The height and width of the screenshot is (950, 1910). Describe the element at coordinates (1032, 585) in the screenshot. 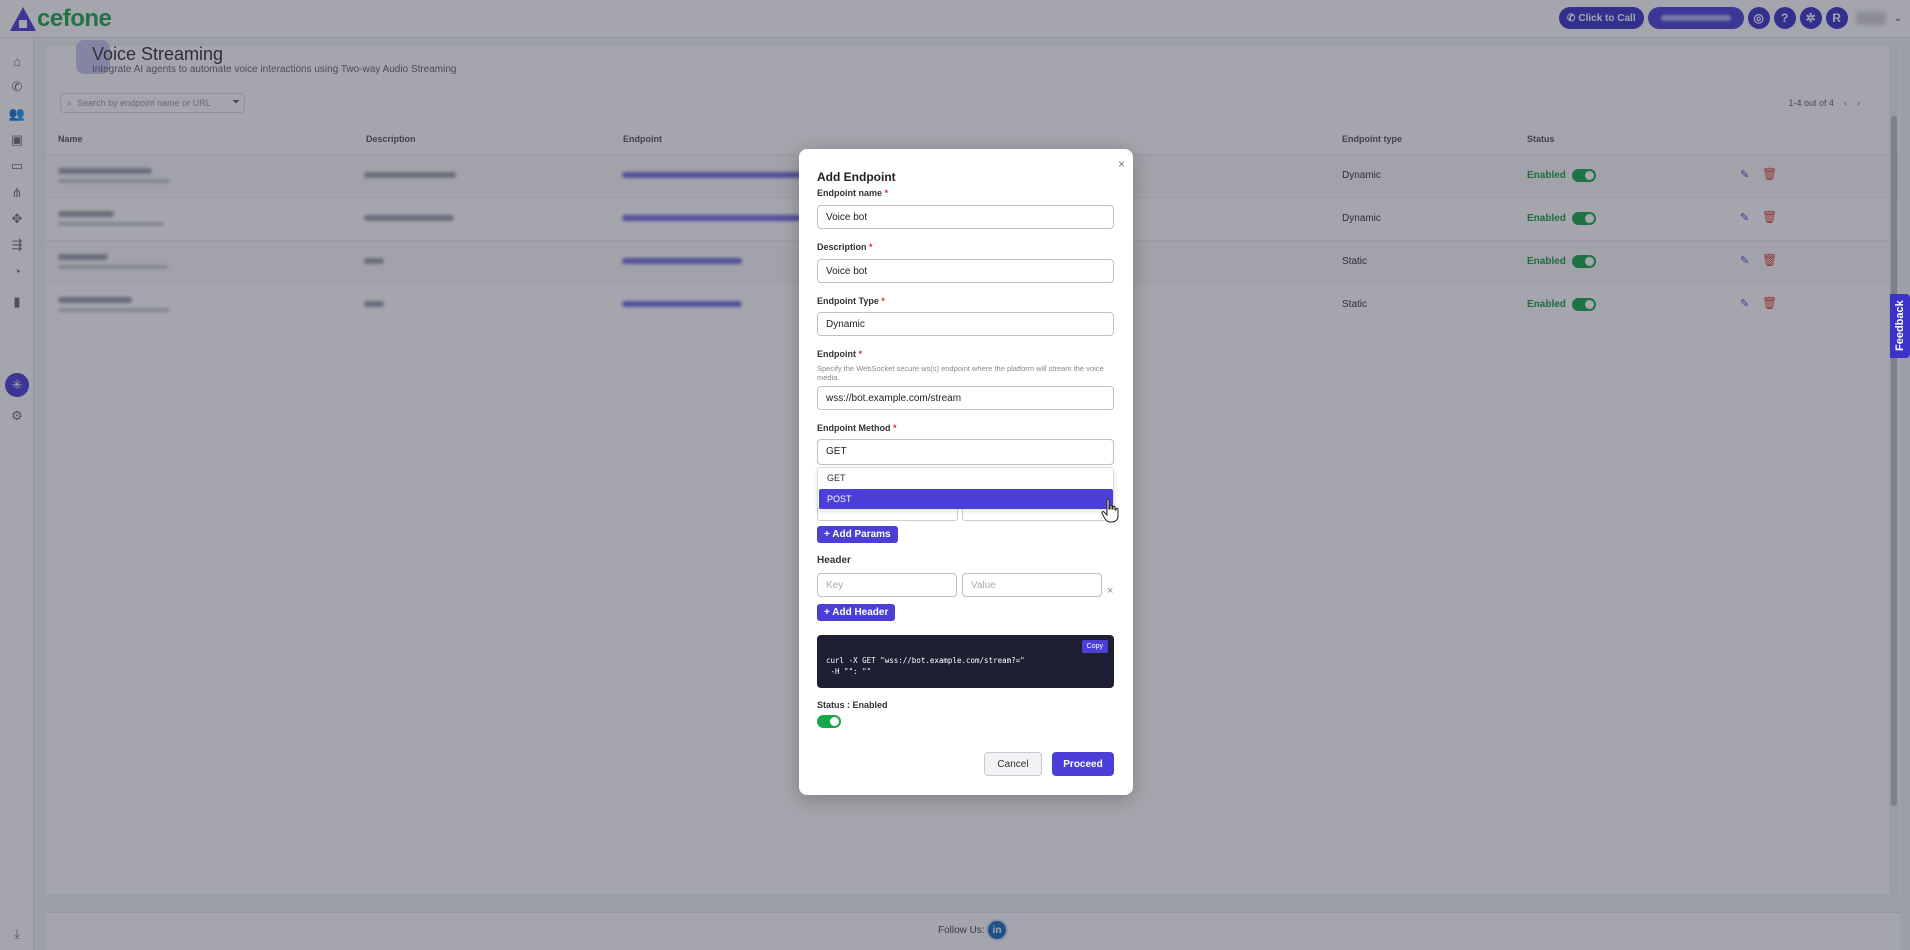

I see `header-value-input: Value` at that location.